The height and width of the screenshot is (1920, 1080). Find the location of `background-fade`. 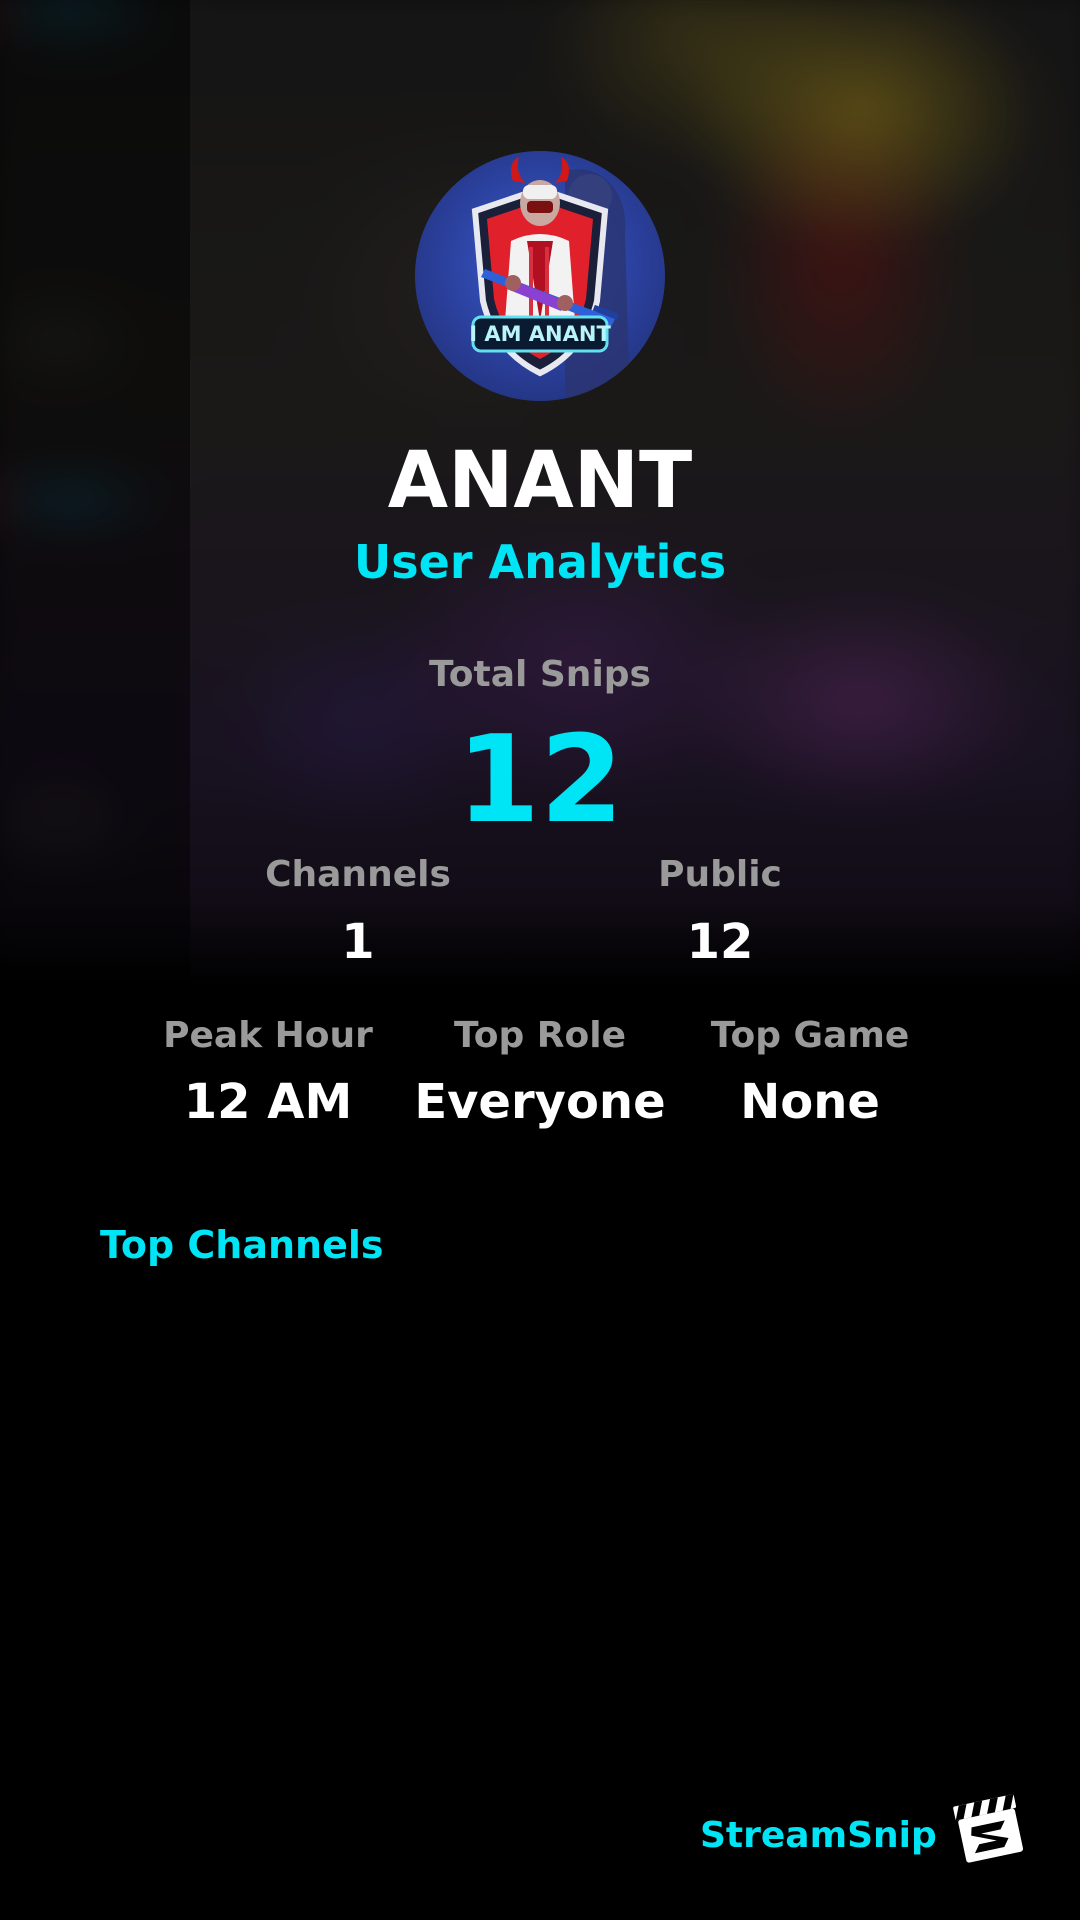

background-fade is located at coordinates (540, 945).